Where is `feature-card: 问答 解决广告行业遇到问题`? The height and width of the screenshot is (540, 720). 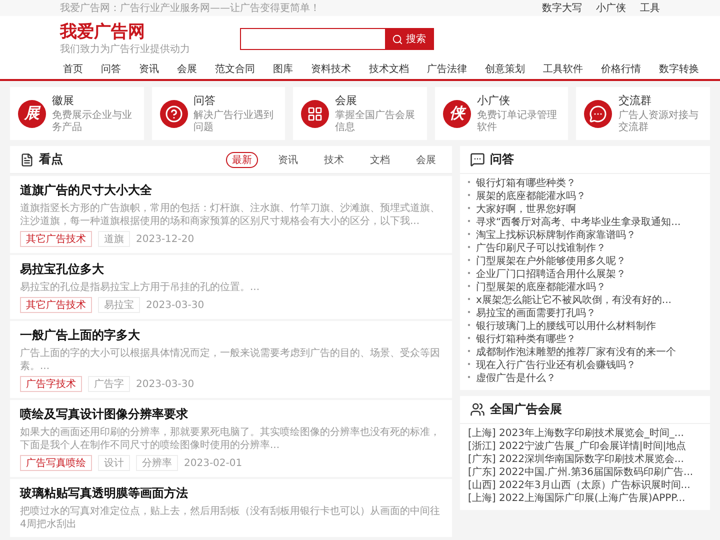 feature-card: 问答 解决广告行业遇到问题 is located at coordinates (219, 113).